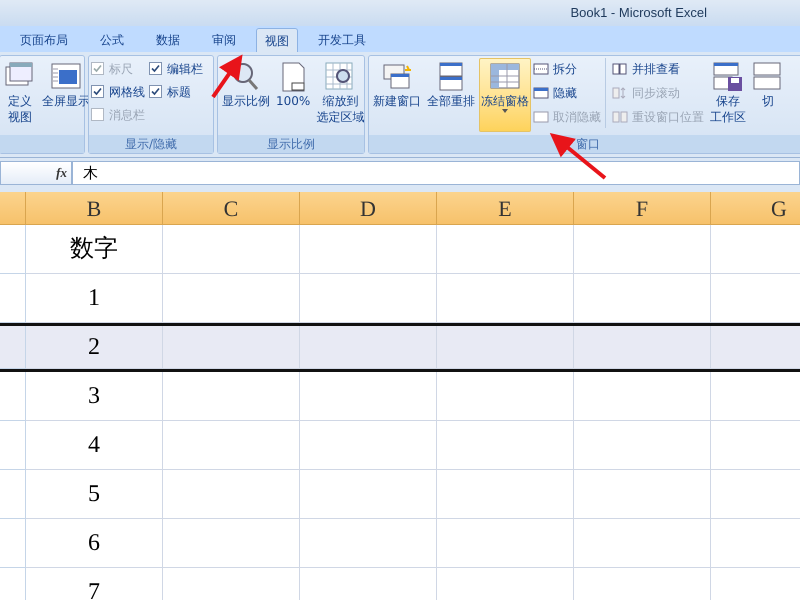  I want to click on sheet-row: 数字, so click(400, 249).